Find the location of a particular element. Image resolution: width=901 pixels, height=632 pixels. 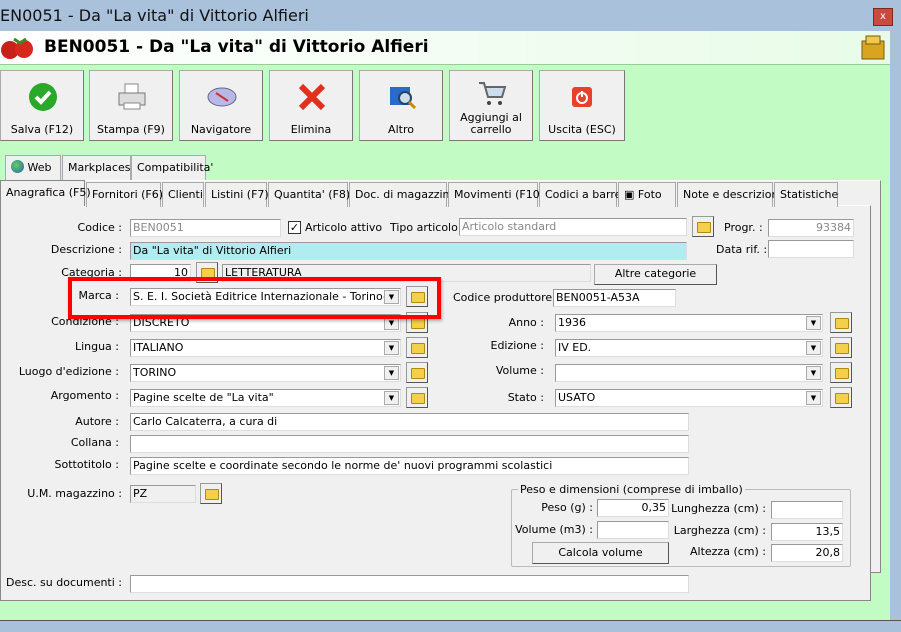

tab-movimenti: Movimenti (F10) is located at coordinates (496, 194).